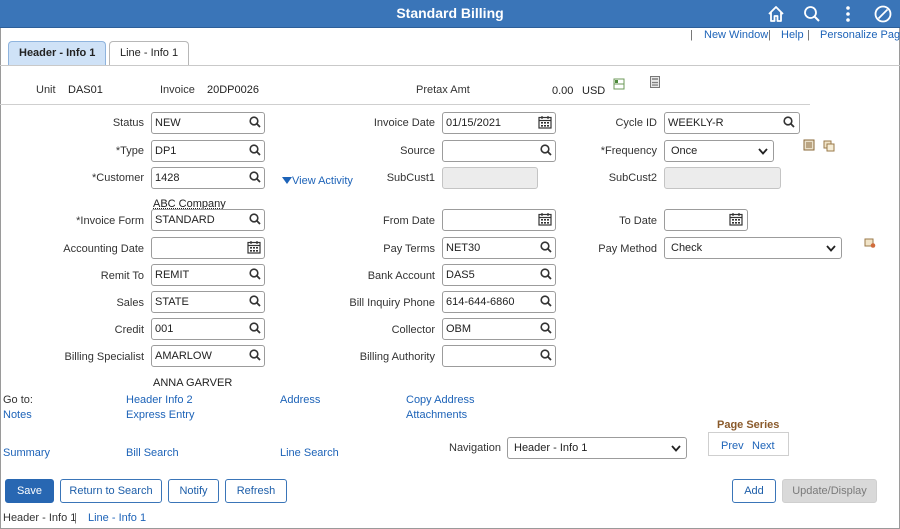 This screenshot has width=900, height=529. Describe the element at coordinates (776, 14) in the screenshot. I see `home-icon` at that location.